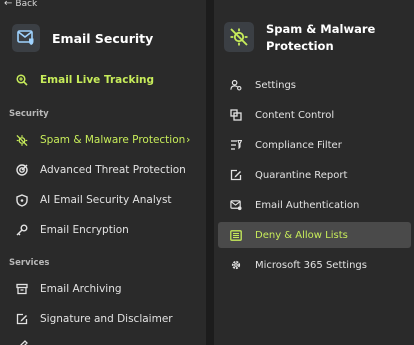 This screenshot has height=345, width=414. What do you see at coordinates (311, 265) in the screenshot?
I see `menu-item-label: Microsoft 365 Settings` at bounding box center [311, 265].